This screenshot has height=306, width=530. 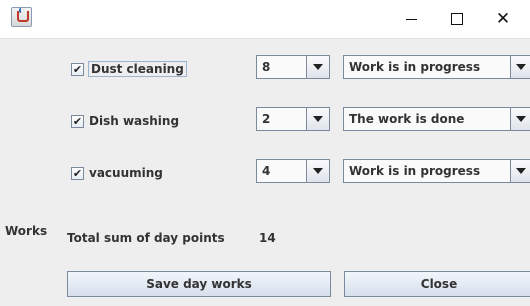 What do you see at coordinates (293, 119) in the screenshot?
I see `points-combo-dish-washing: 2` at bounding box center [293, 119].